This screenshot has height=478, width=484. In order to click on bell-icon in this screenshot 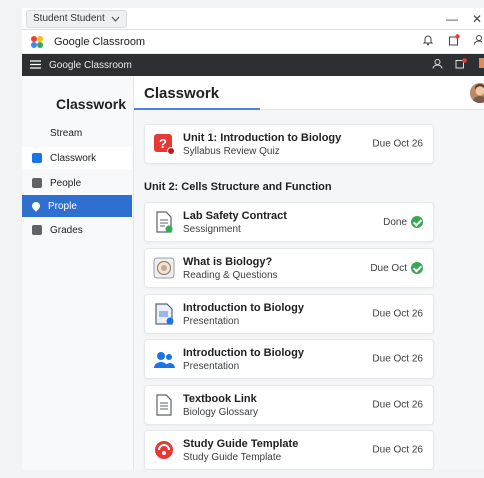, I will do `click(428, 42)`.